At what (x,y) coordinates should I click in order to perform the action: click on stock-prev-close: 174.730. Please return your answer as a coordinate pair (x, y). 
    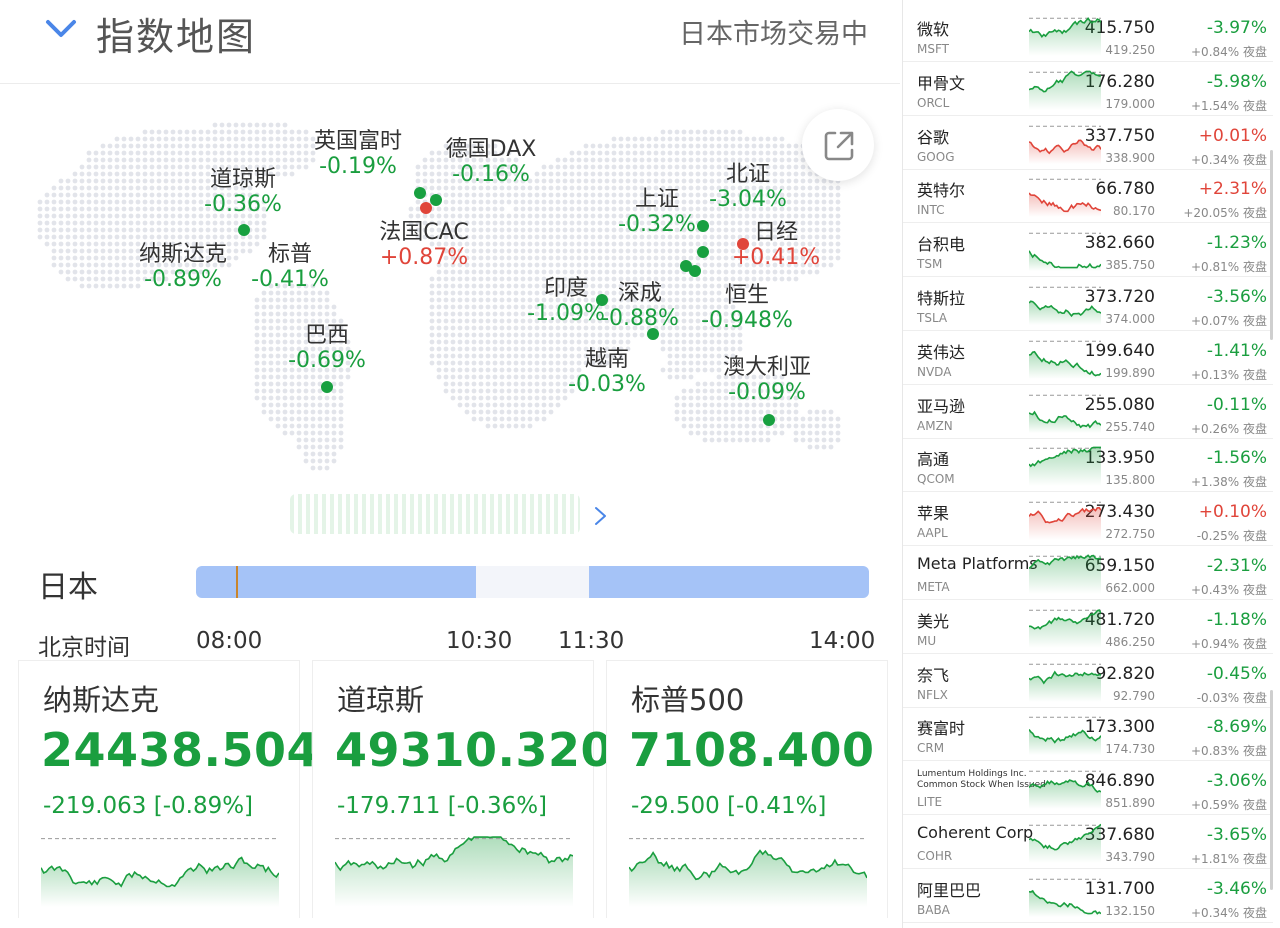
    Looking at the image, I should click on (1130, 749).